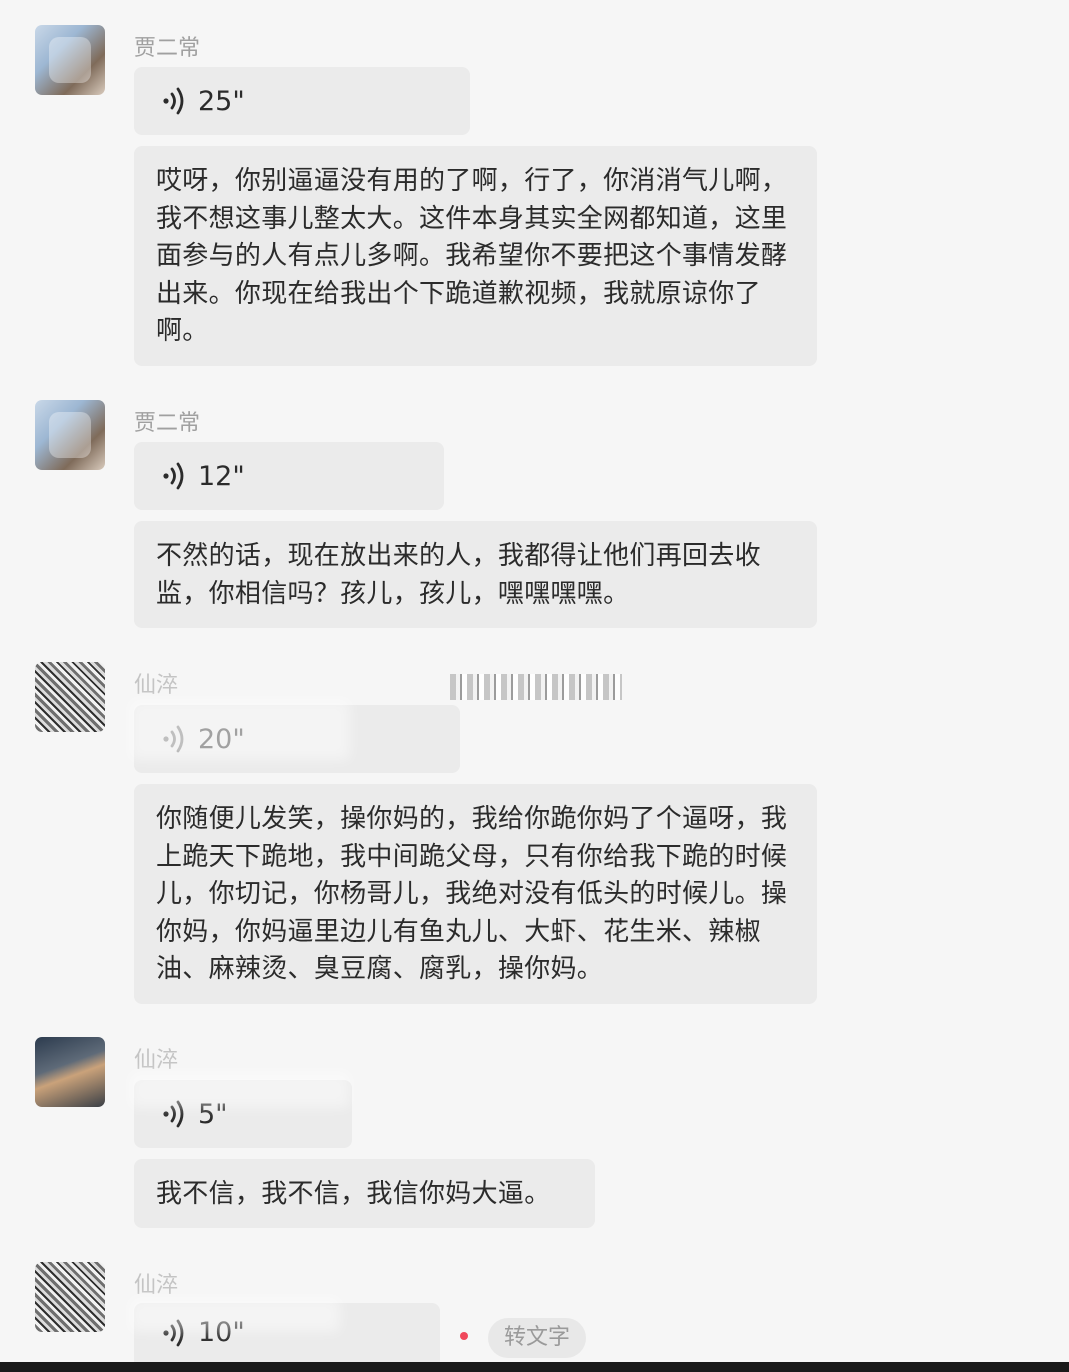 This screenshot has width=1069, height=1372. I want to click on voice-duration: 25", so click(221, 101).